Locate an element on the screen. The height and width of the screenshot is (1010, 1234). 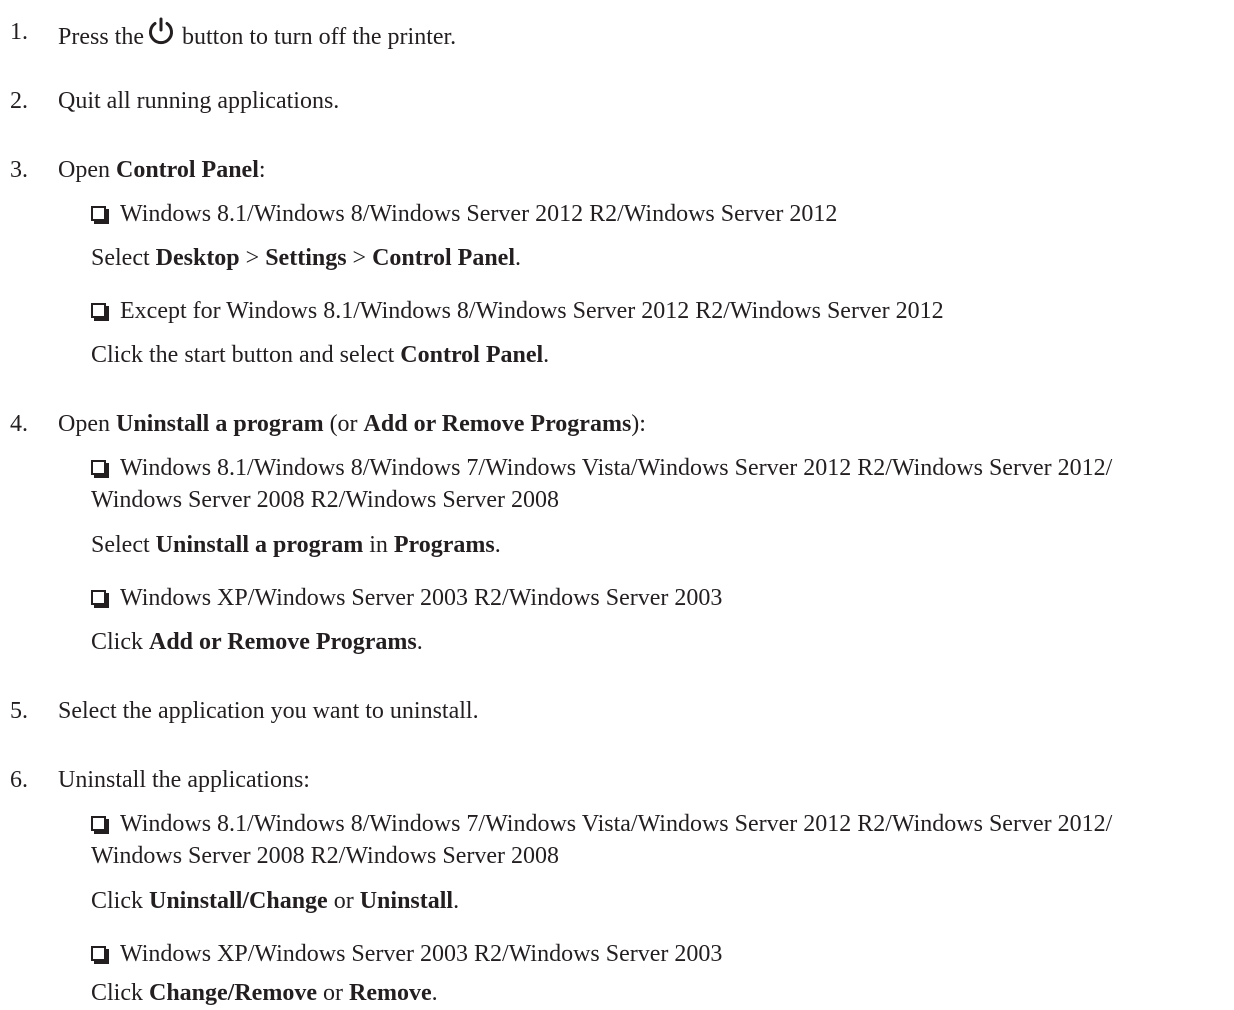
step-number: 6. is located at coordinates (19, 780).